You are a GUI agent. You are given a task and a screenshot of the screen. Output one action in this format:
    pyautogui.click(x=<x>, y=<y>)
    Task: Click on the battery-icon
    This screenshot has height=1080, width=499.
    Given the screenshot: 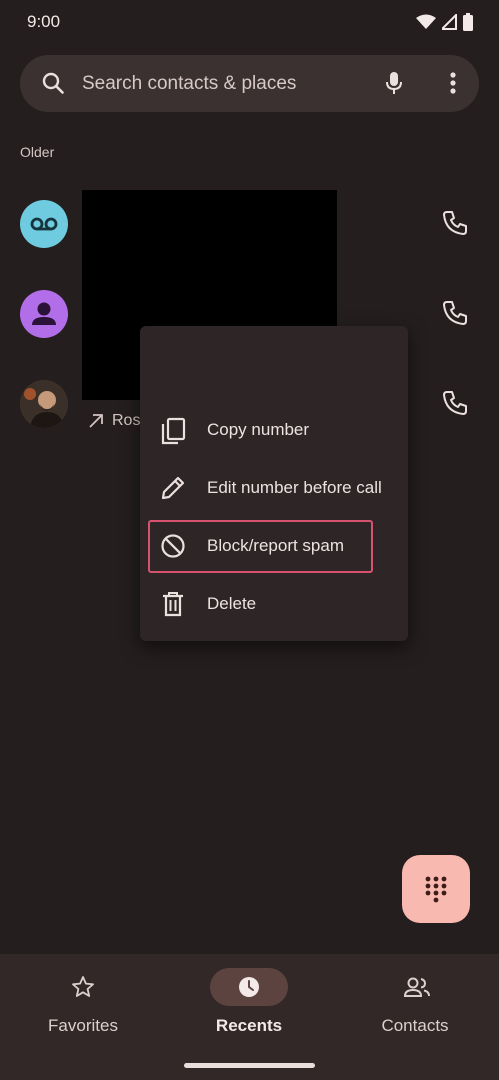 What is the action you would take?
    pyautogui.click(x=468, y=22)
    